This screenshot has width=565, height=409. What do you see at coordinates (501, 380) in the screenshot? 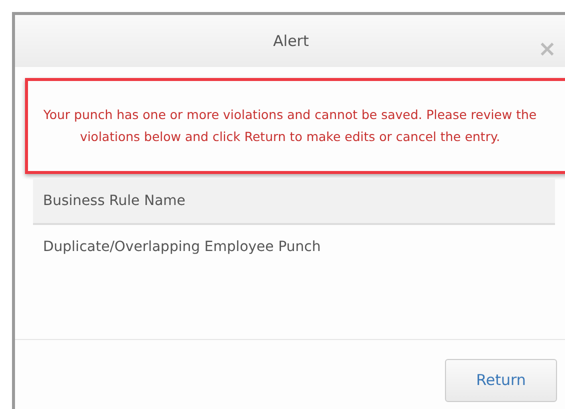
I see `return-button: Return` at bounding box center [501, 380].